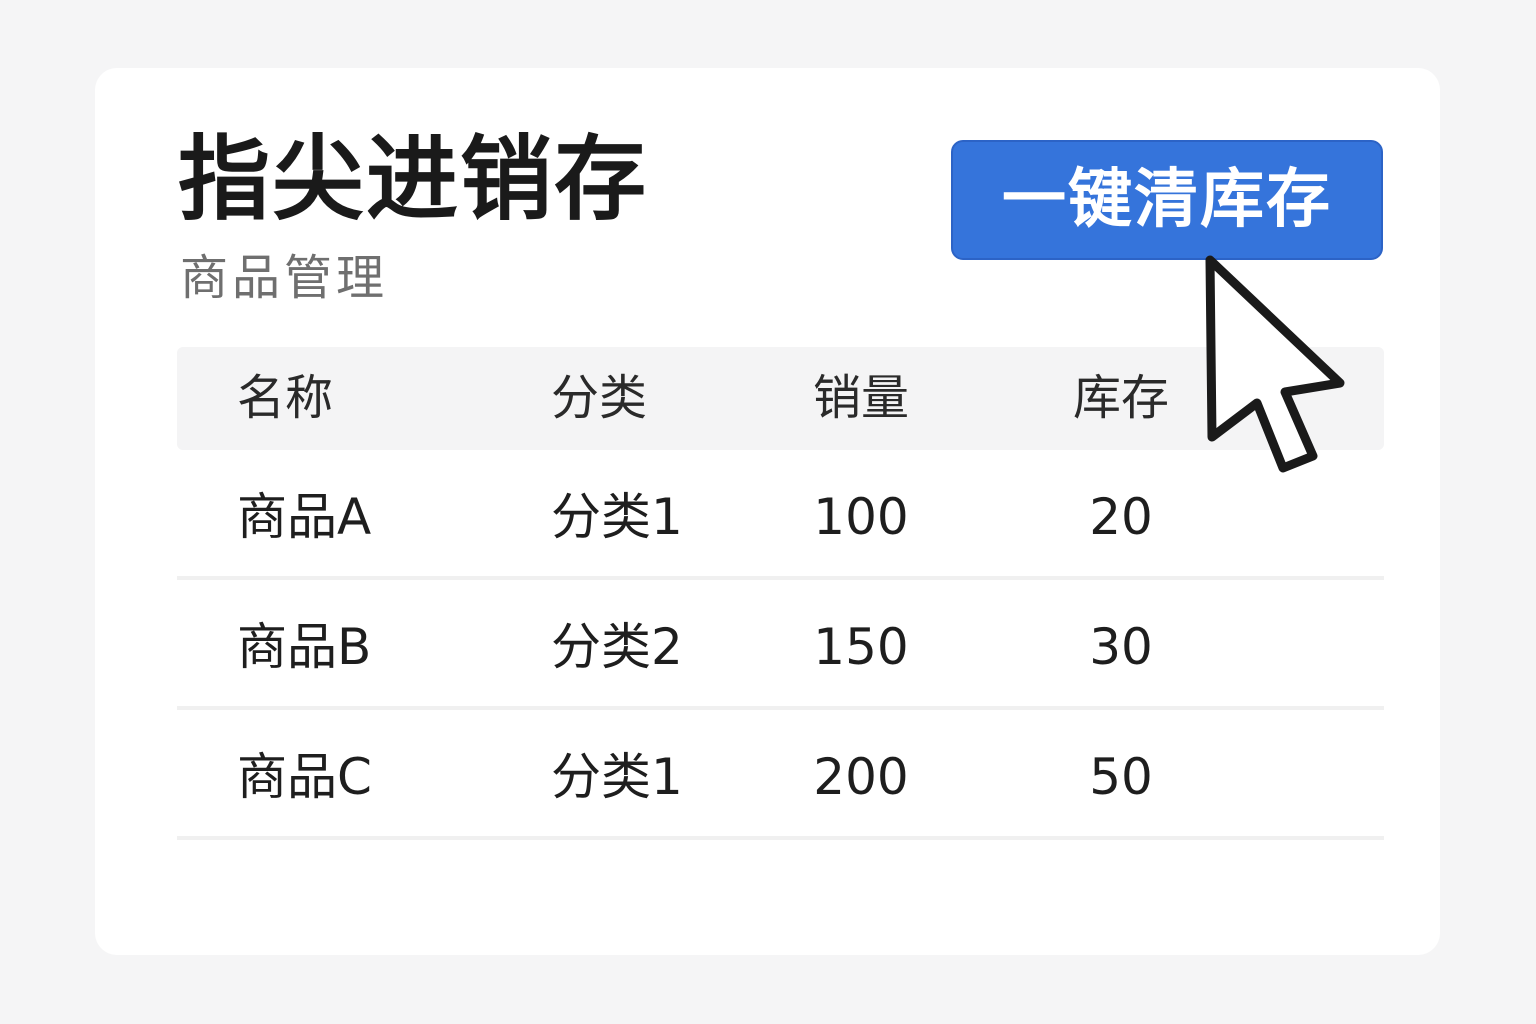 This screenshot has width=1536, height=1024. I want to click on cell-name: 商品B, so click(304, 647).